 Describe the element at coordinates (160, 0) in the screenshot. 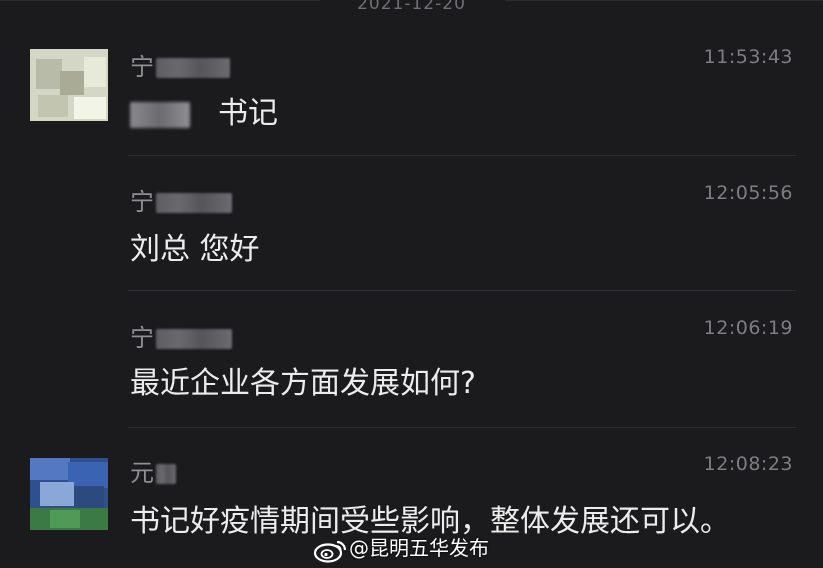

I see `divider-line-left` at that location.